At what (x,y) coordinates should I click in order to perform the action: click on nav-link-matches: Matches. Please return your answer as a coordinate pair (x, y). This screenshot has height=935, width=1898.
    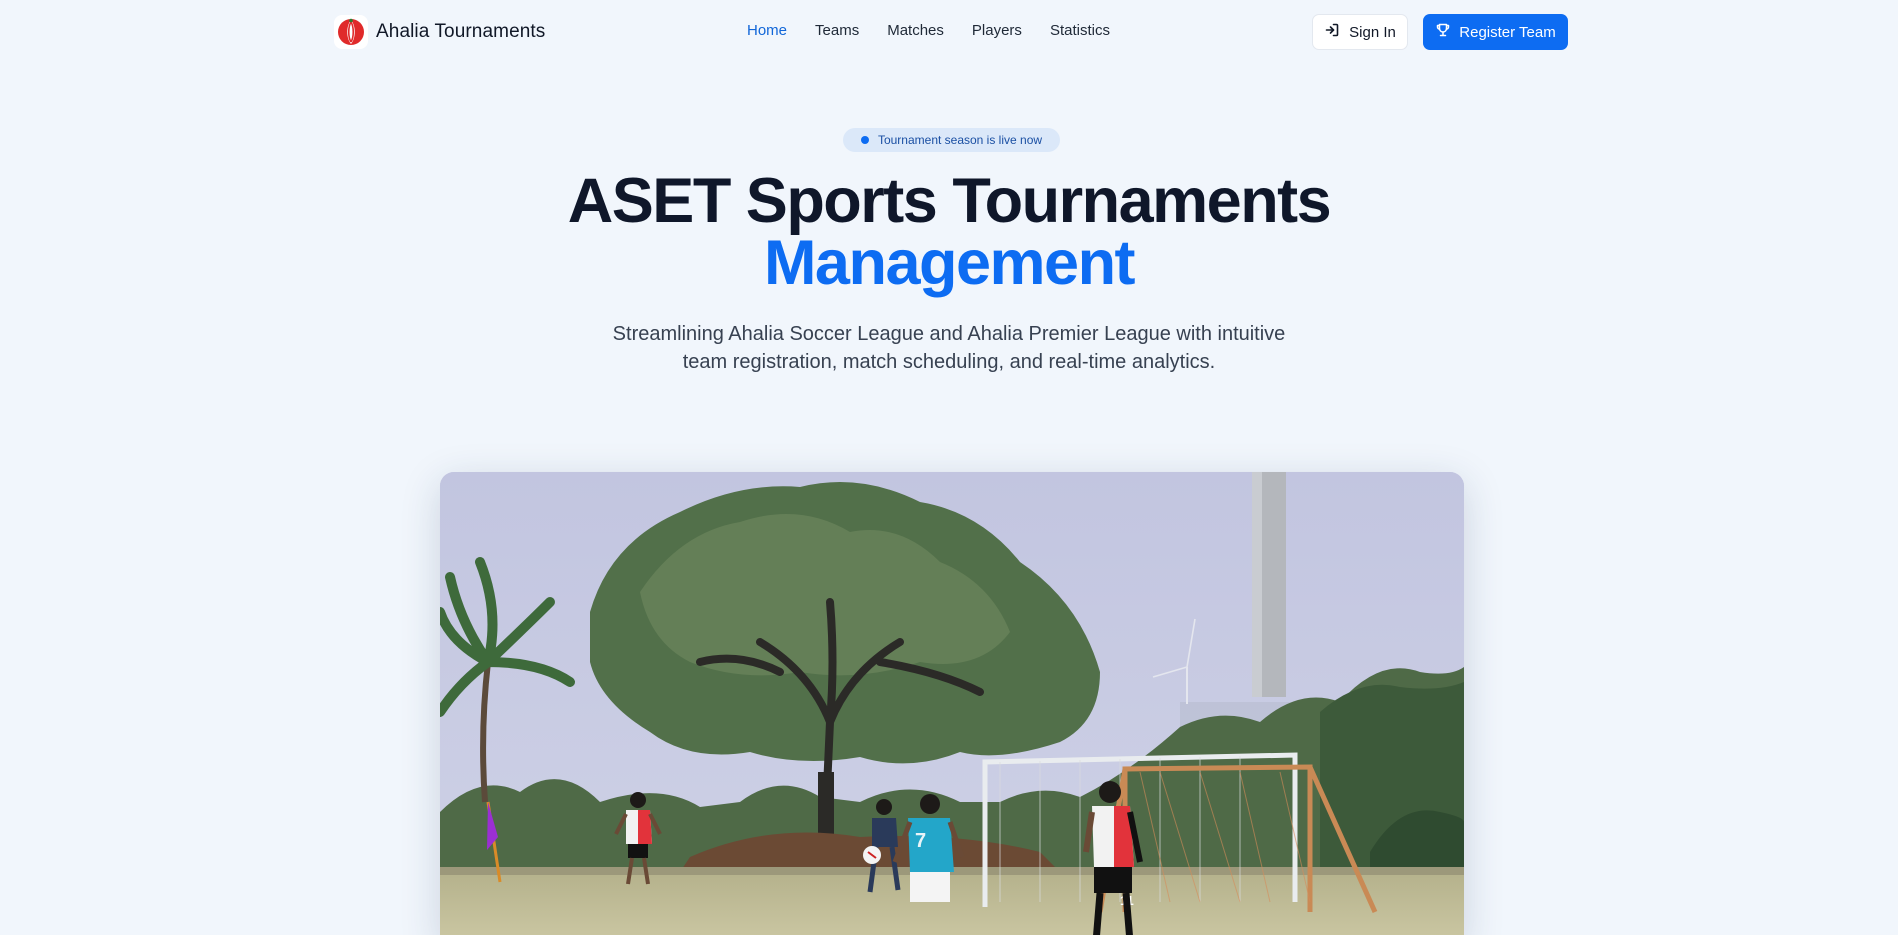
    Looking at the image, I should click on (915, 30).